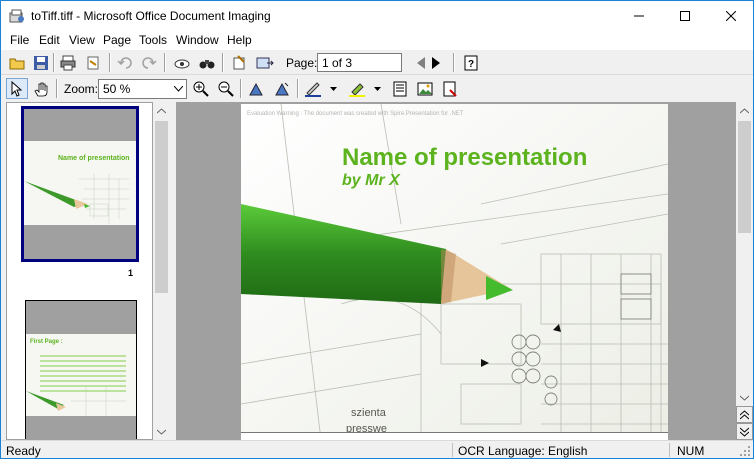 The image size is (754, 459). What do you see at coordinates (131, 273) in the screenshot?
I see `thumbnail-1-number: 1` at bounding box center [131, 273].